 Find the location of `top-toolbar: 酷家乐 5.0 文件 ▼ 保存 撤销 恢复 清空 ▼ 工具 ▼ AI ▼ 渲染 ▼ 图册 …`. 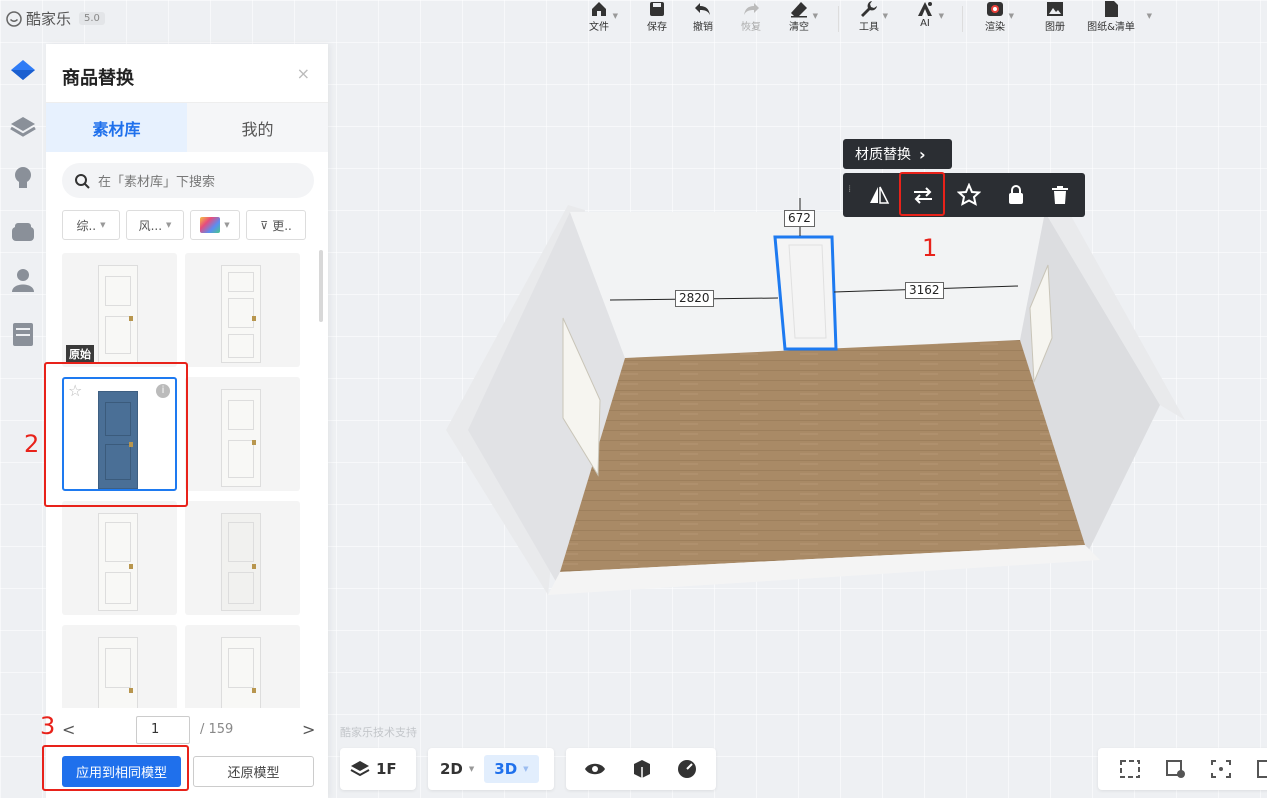

top-toolbar: 酷家乐 5.0 文件 ▼ 保存 撤销 恢复 清空 ▼ 工具 ▼ AI ▼ 渲染 ▼ 图册 … is located at coordinates (633, 20).